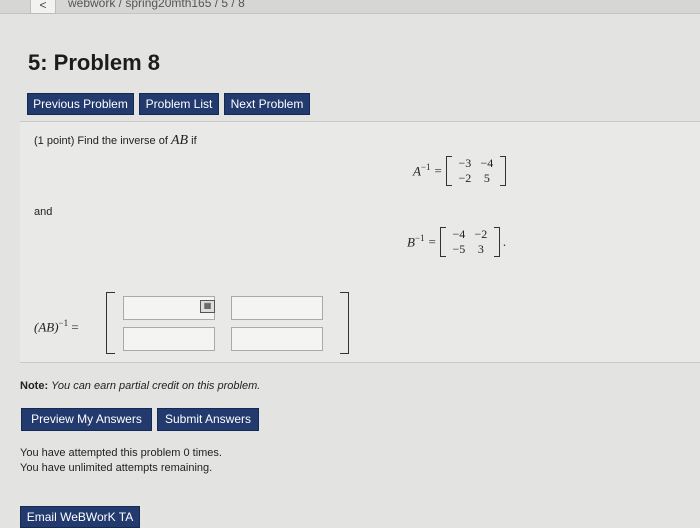 The image size is (700, 528). Describe the element at coordinates (194, 141) in the screenshot. I see `prompt-if: if` at that location.